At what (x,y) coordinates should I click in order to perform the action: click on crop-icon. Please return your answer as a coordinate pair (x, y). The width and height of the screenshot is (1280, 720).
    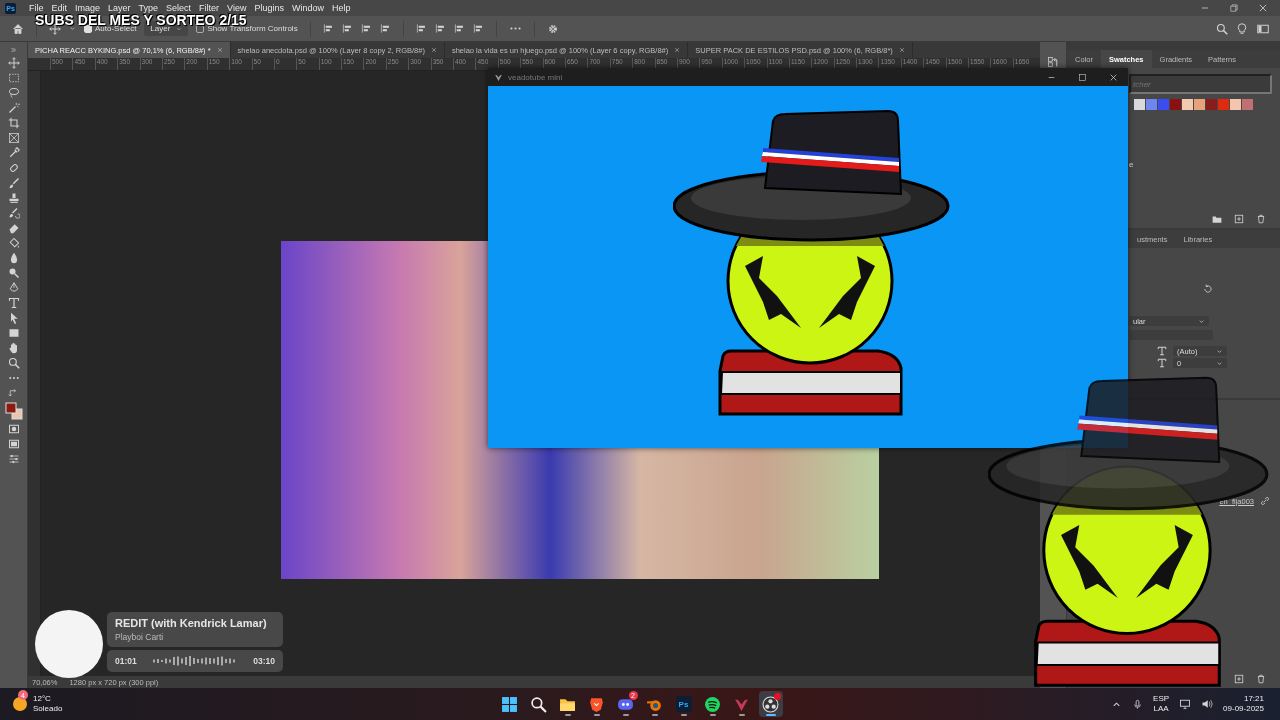
    Looking at the image, I should click on (13, 123).